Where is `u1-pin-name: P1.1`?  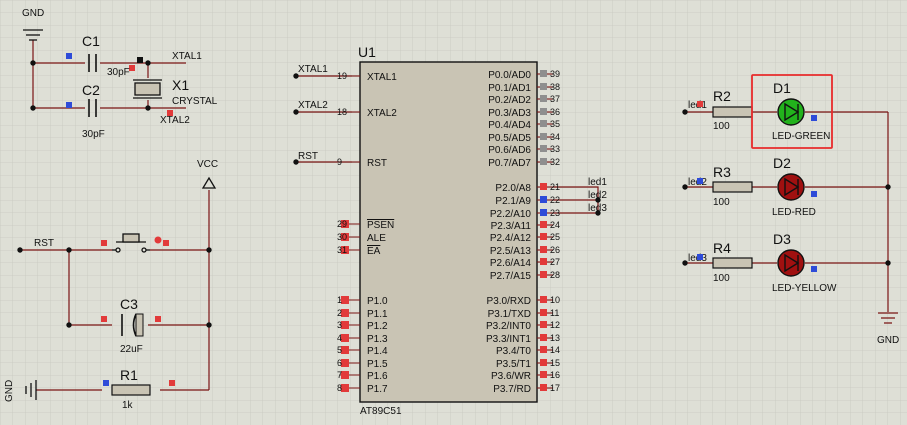 u1-pin-name: P1.1 is located at coordinates (377, 314).